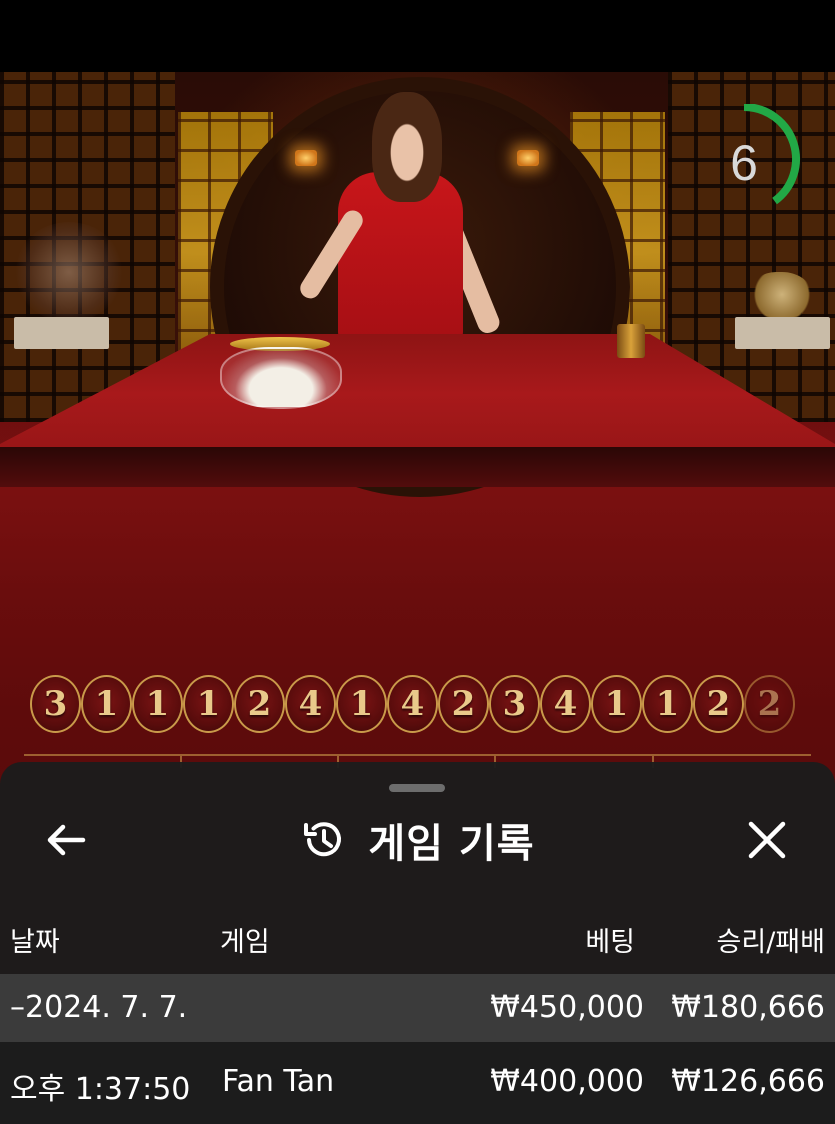  I want to click on sheet-title: 게임 기록, so click(451, 844).